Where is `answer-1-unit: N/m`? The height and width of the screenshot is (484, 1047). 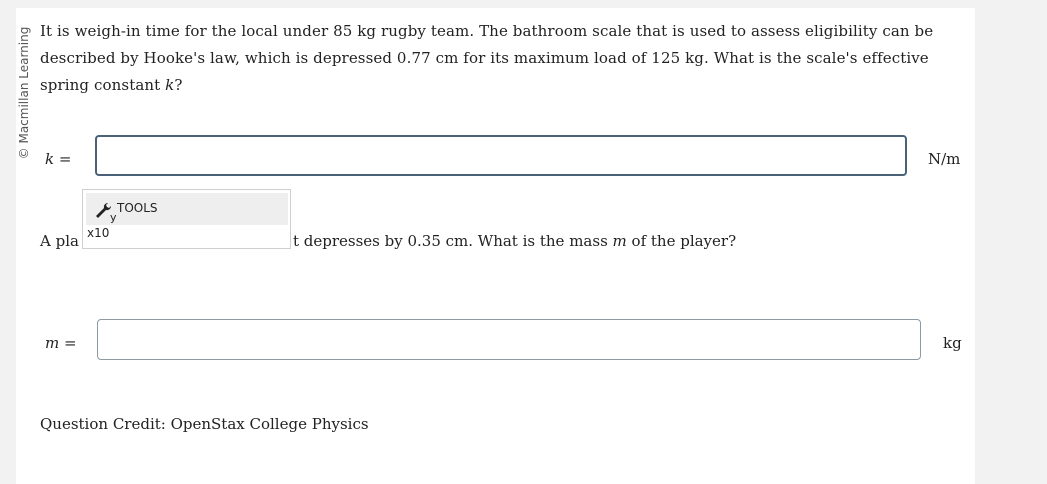 answer-1-unit: N/m is located at coordinates (944, 159).